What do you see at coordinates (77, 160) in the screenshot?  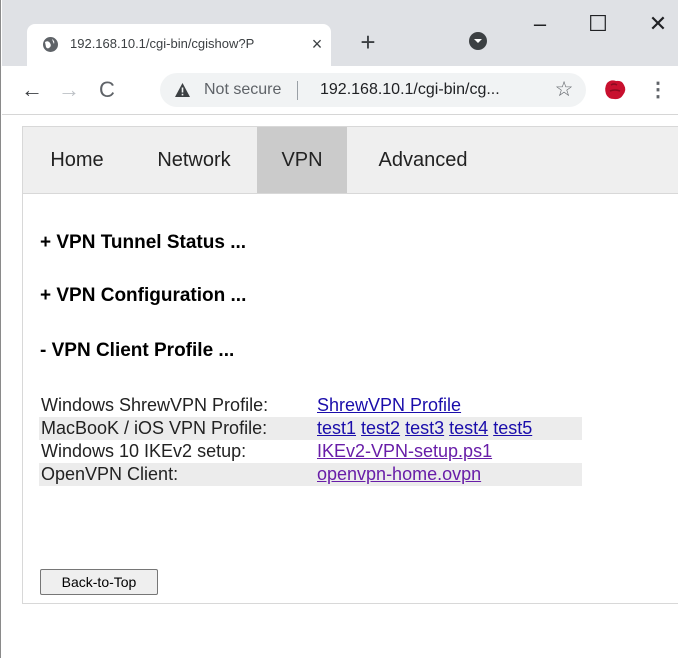 I see `nav-home: Home` at bounding box center [77, 160].